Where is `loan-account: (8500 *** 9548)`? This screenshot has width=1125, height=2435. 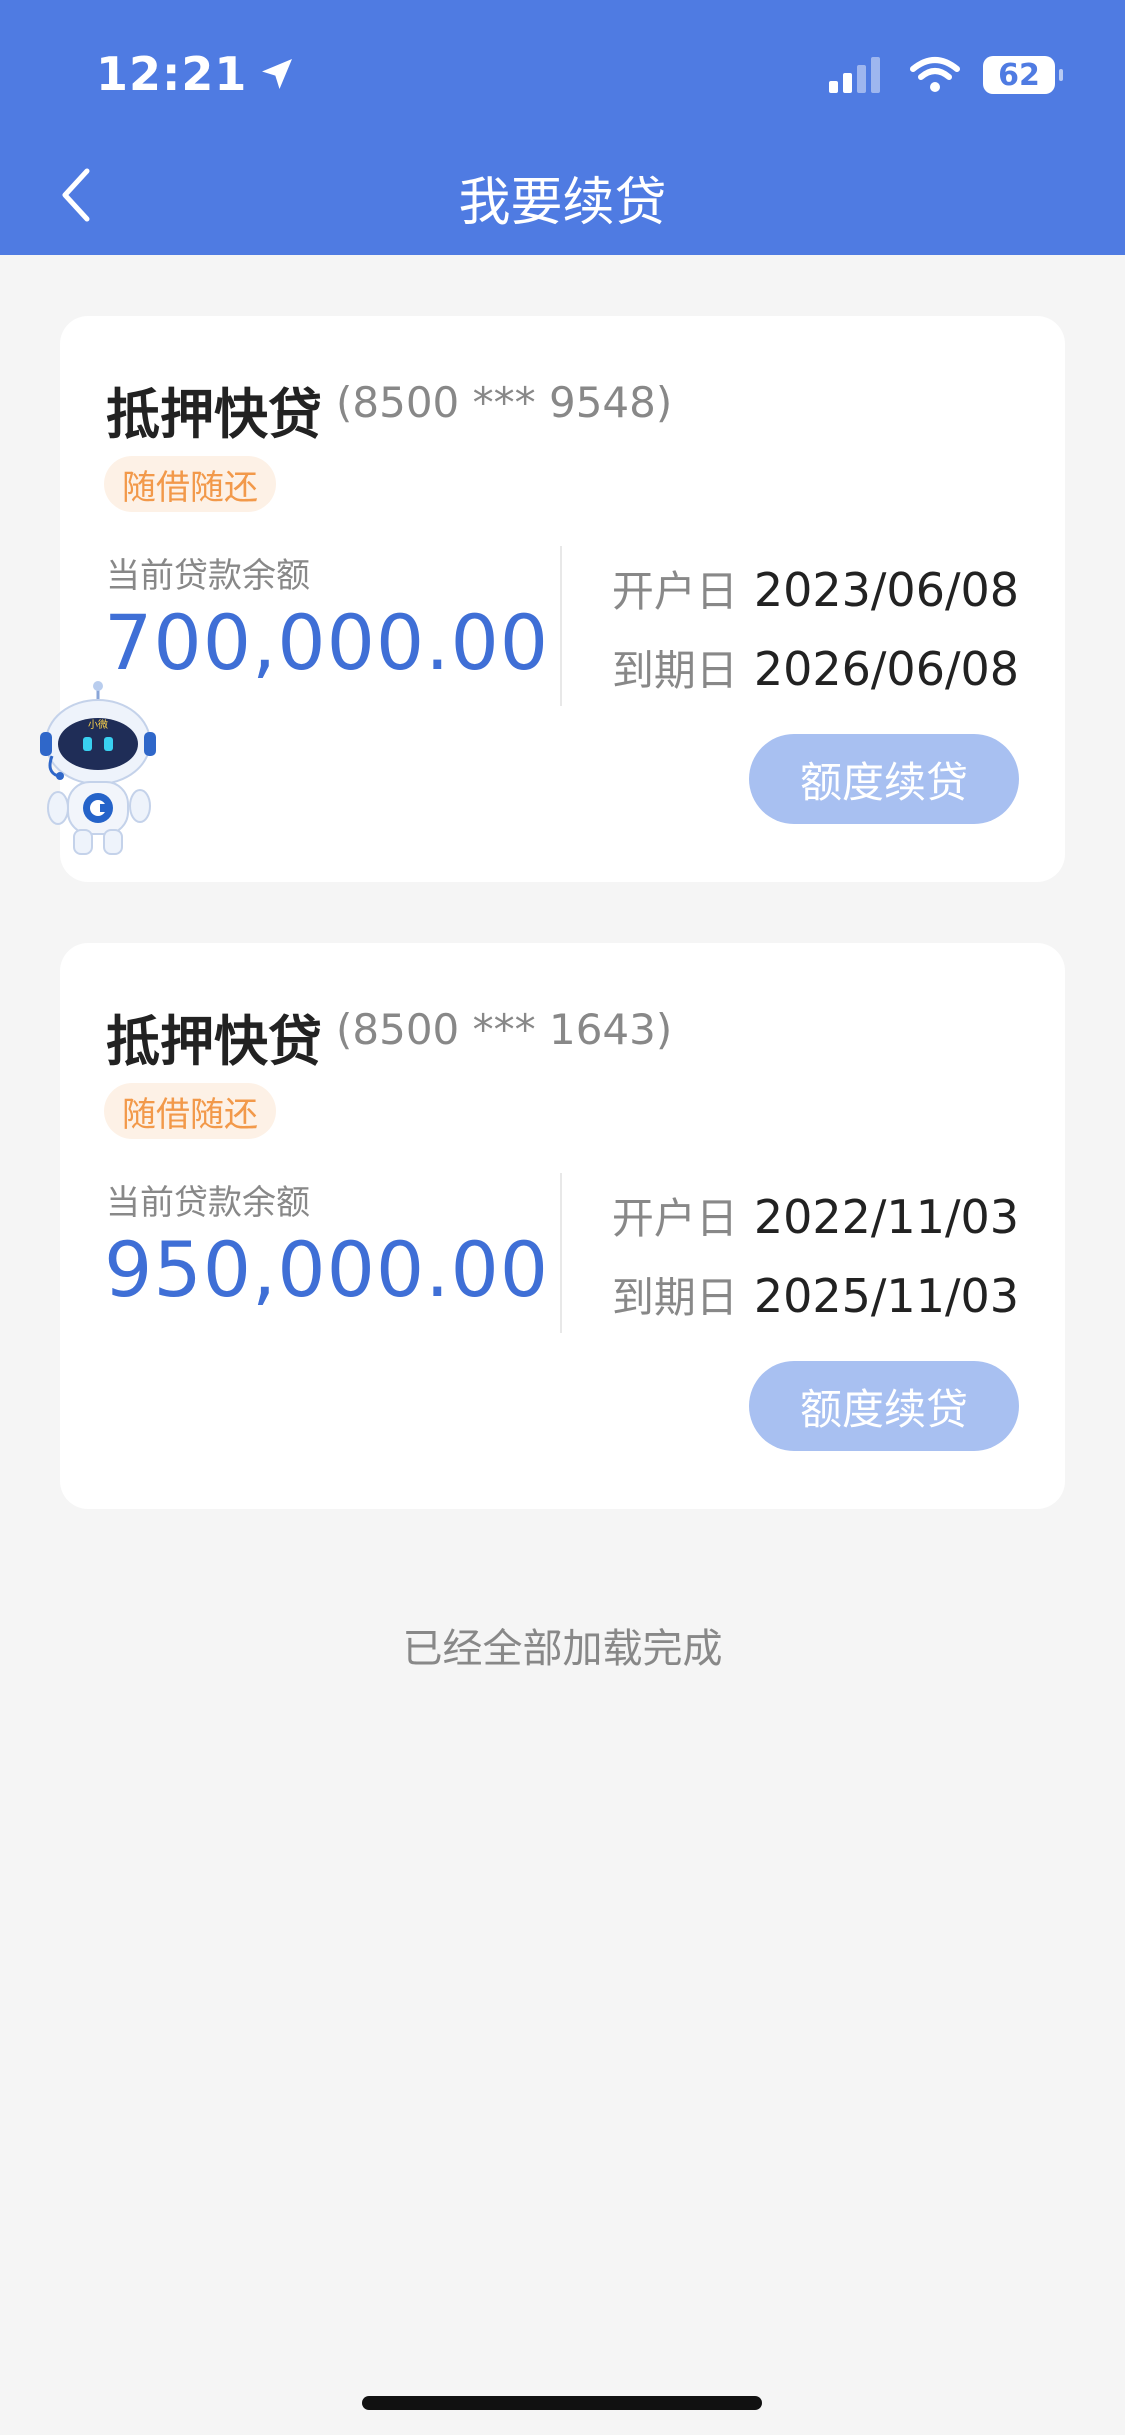 loan-account: (8500 *** 9548) is located at coordinates (504, 402).